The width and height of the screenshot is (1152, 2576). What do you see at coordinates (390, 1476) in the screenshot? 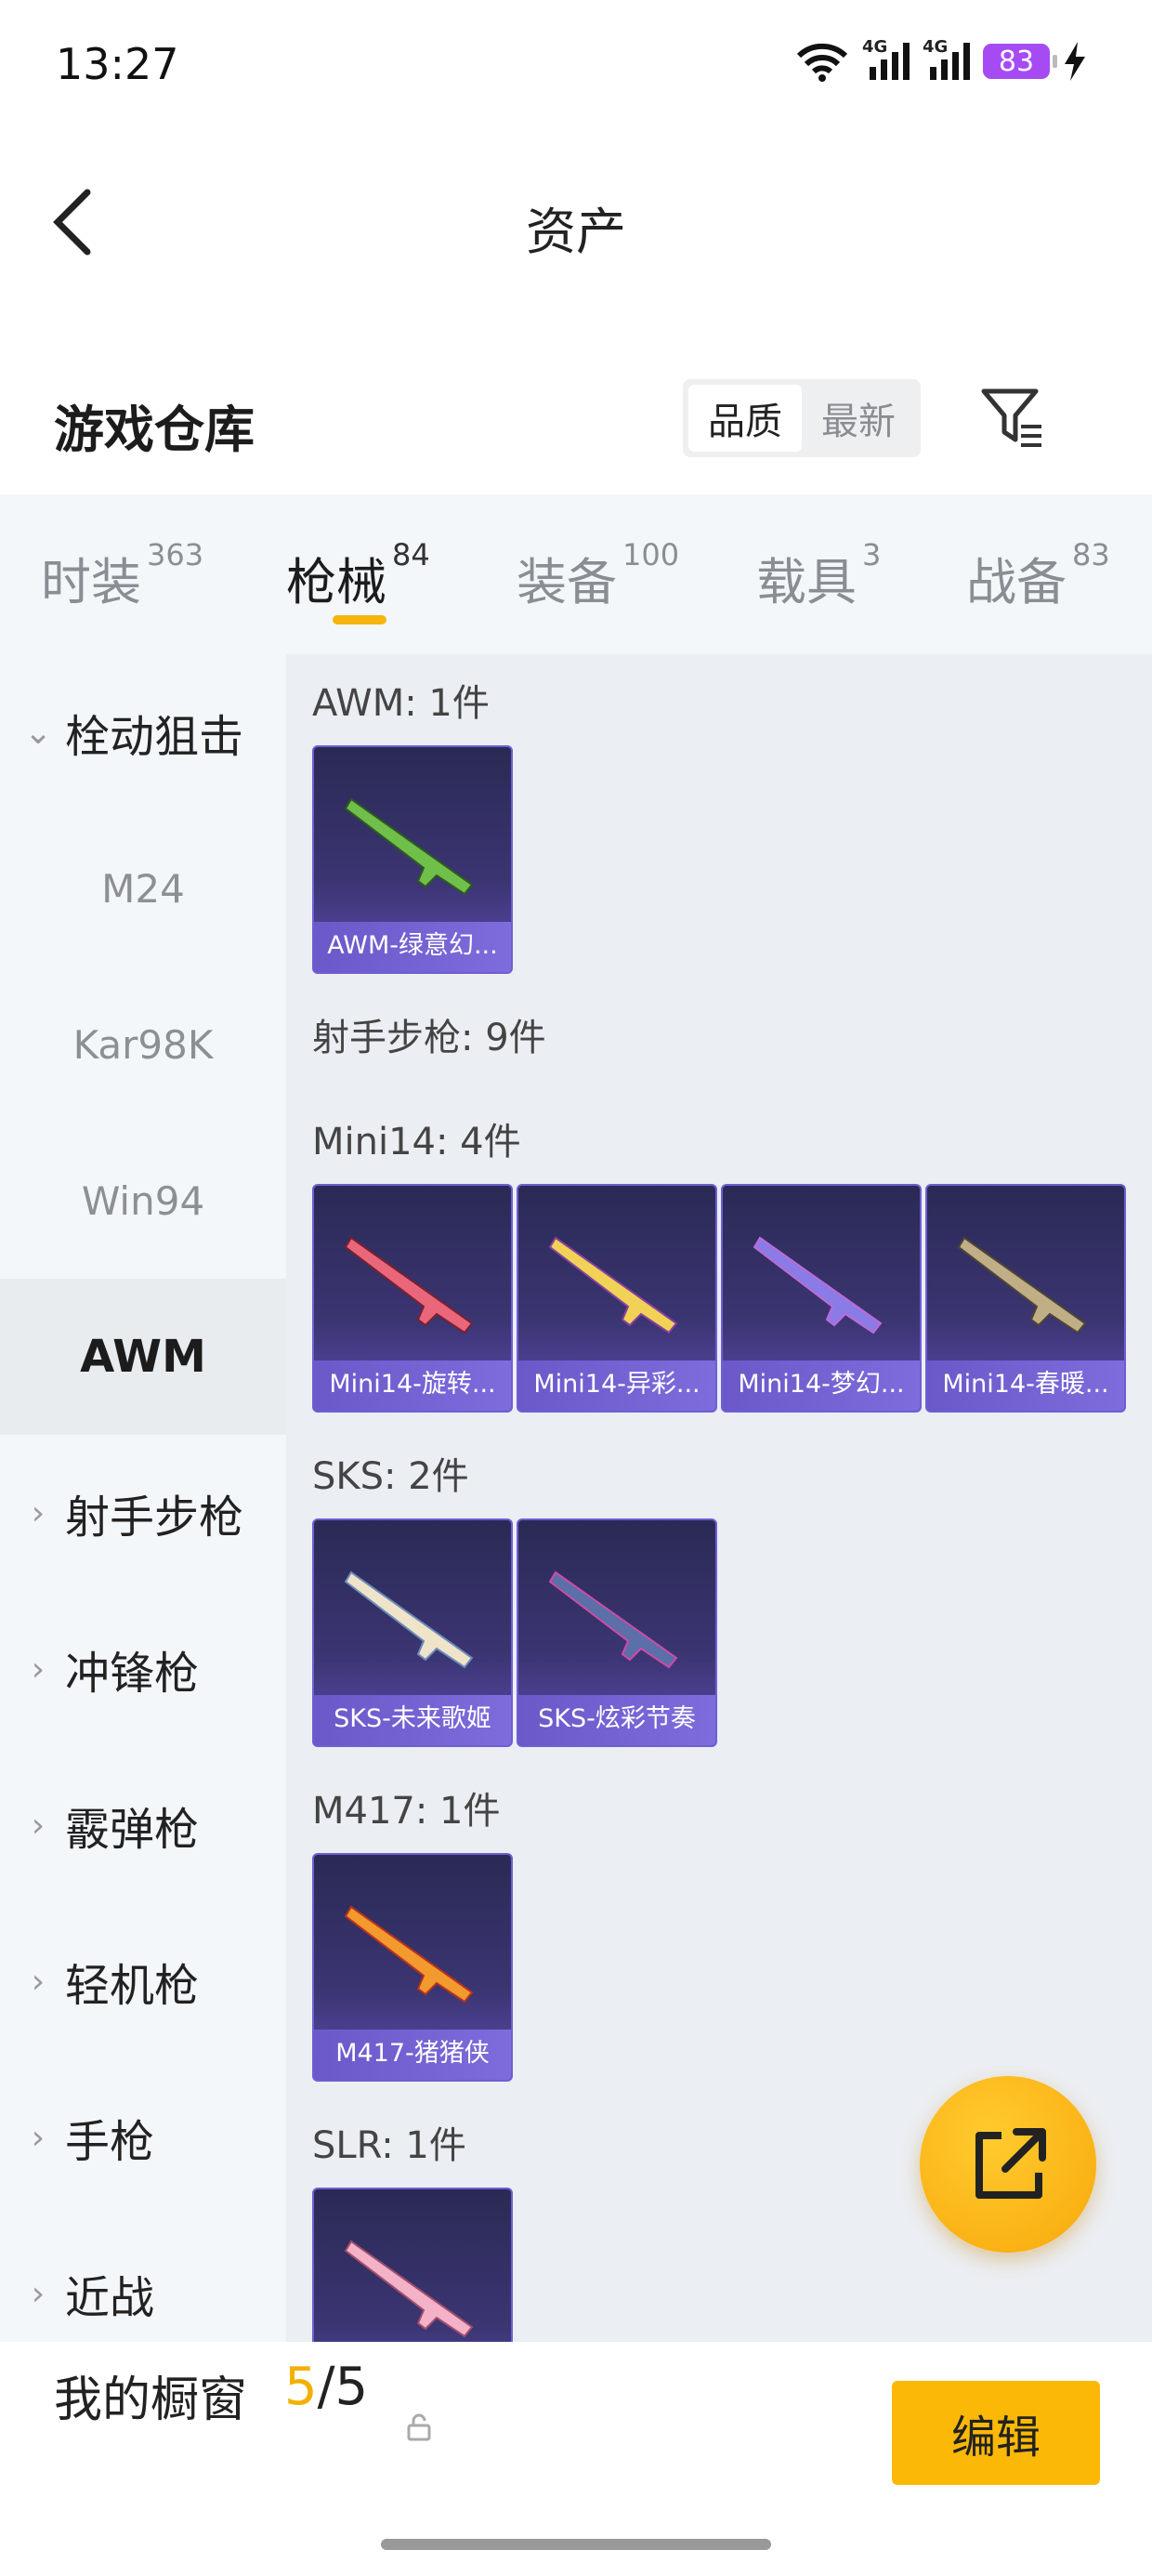
I see `group-header-sks: SKS: 2件` at bounding box center [390, 1476].